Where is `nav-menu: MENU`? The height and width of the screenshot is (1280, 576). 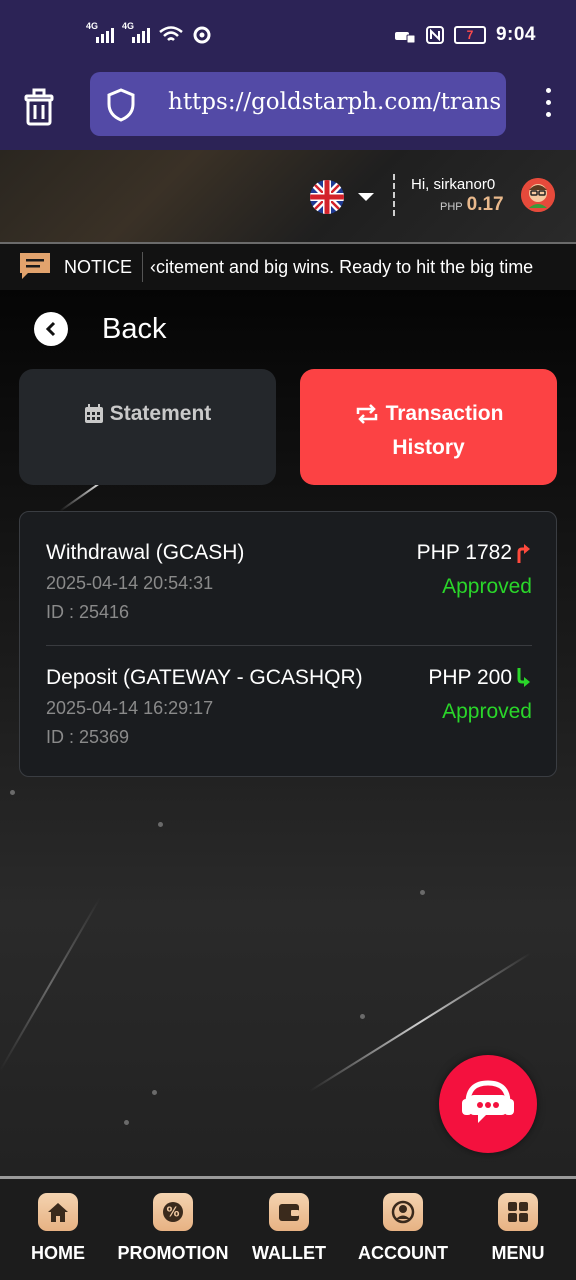 nav-menu: MENU is located at coordinates (518, 1228).